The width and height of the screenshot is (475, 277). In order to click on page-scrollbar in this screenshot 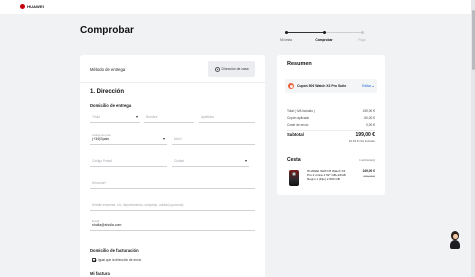, I will do `click(473, 138)`.